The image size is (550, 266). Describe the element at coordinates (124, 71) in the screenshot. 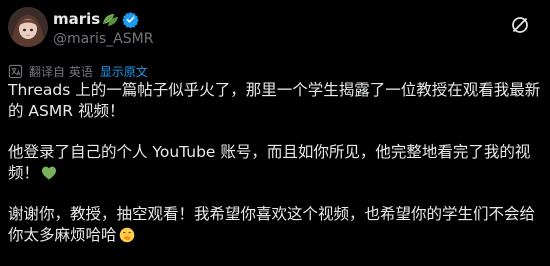

I see `show-original-link: 显示原文` at that location.